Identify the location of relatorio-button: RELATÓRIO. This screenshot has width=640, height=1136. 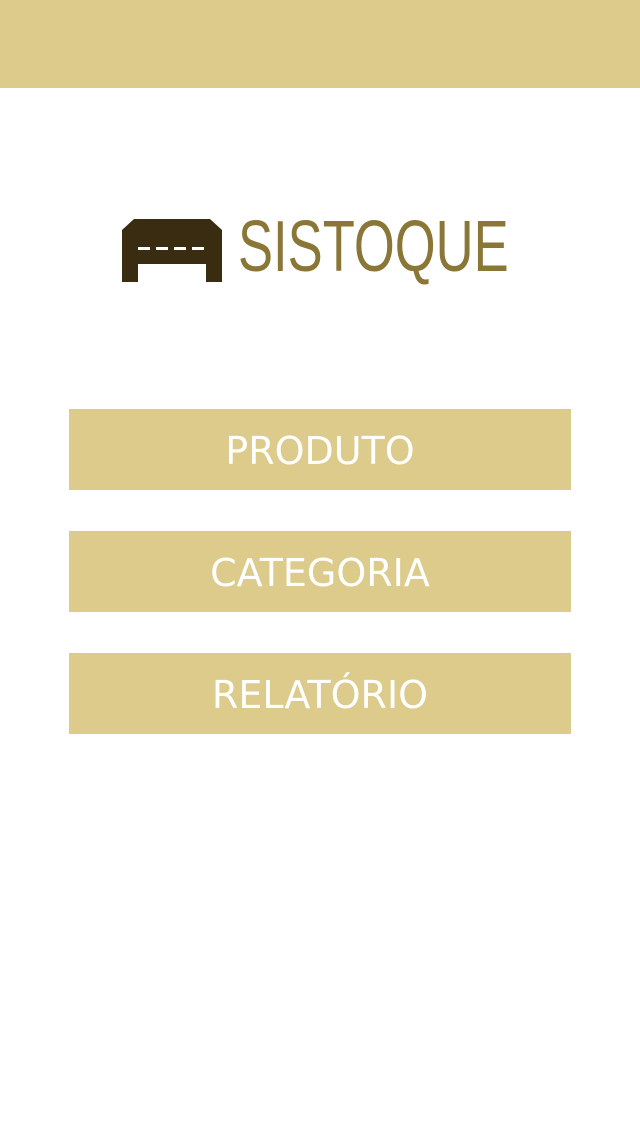
(320, 693).